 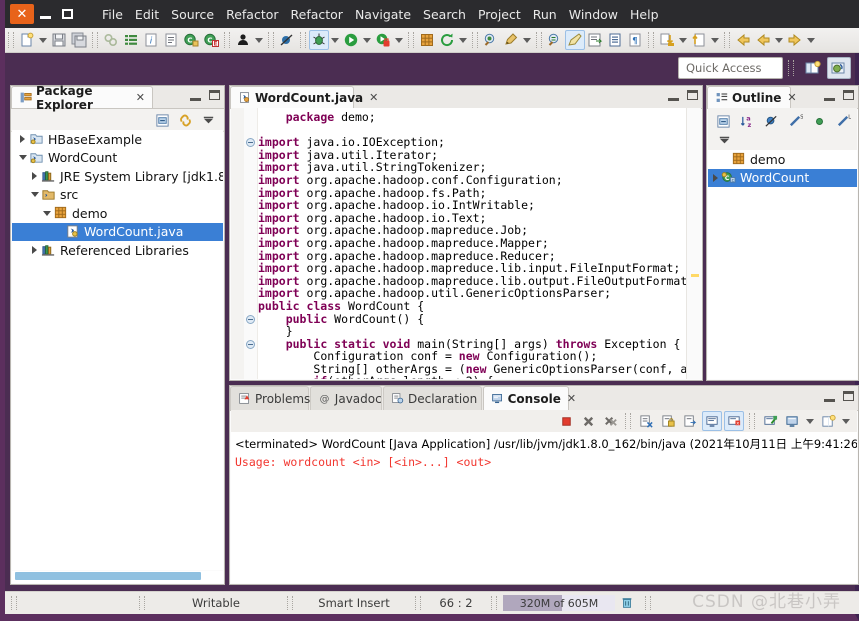 I want to click on tree-item-hbaseexample: HBaseExample, so click(x=117, y=139).